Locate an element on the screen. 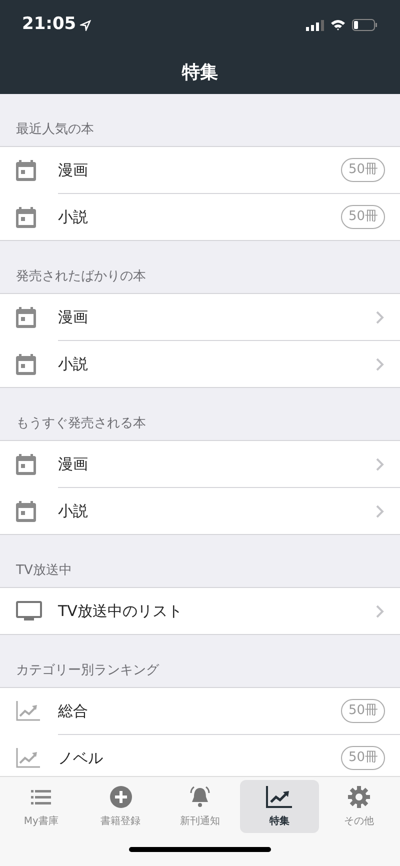 This screenshot has height=866, width=400. battery-icon is located at coordinates (365, 25).